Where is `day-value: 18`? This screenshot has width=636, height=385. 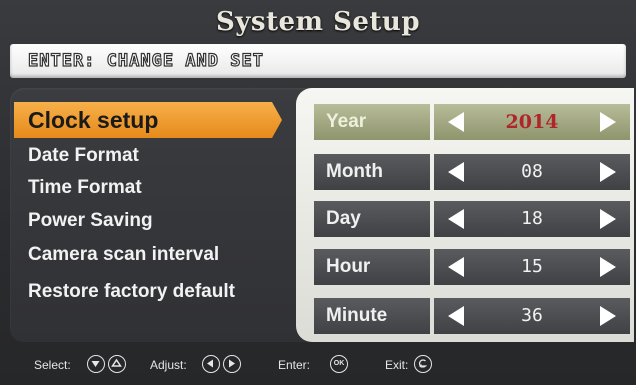
day-value: 18 is located at coordinates (532, 218).